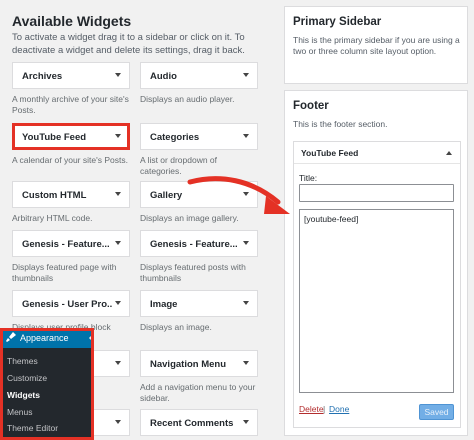  Describe the element at coordinates (175, 137) in the screenshot. I see `widget-title: Categories` at that location.